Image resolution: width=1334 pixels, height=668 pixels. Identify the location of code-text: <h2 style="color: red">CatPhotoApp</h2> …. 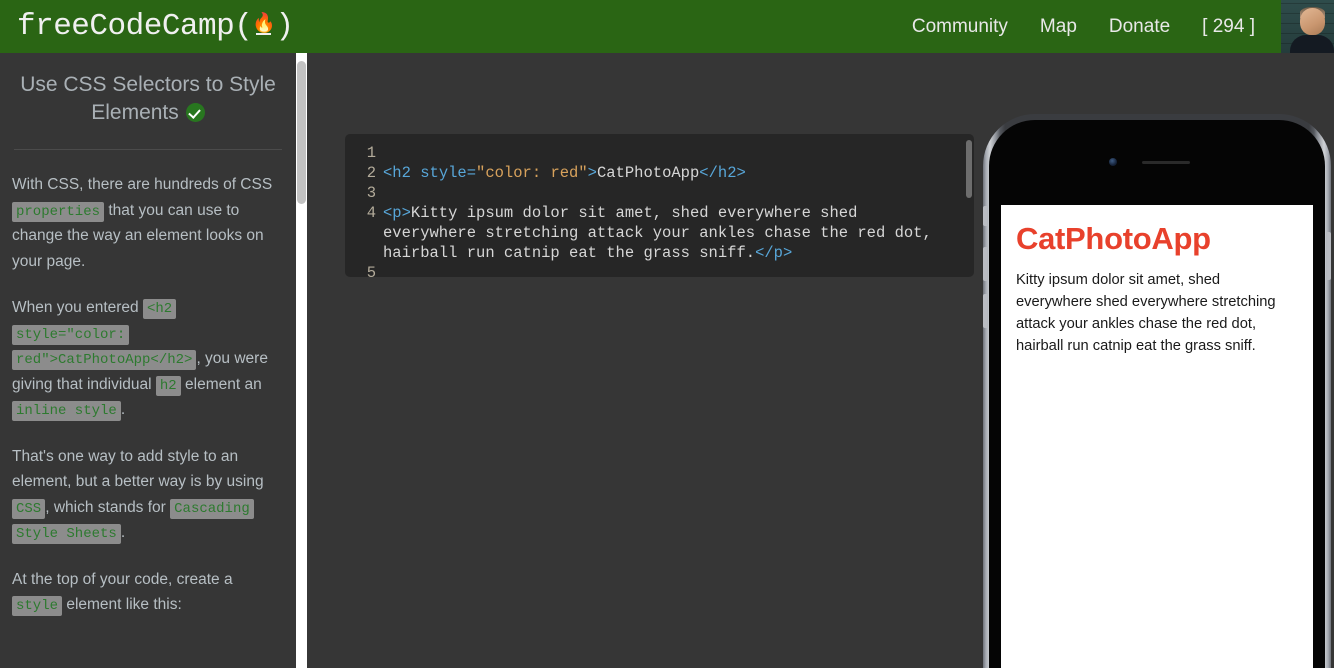
(678, 210).